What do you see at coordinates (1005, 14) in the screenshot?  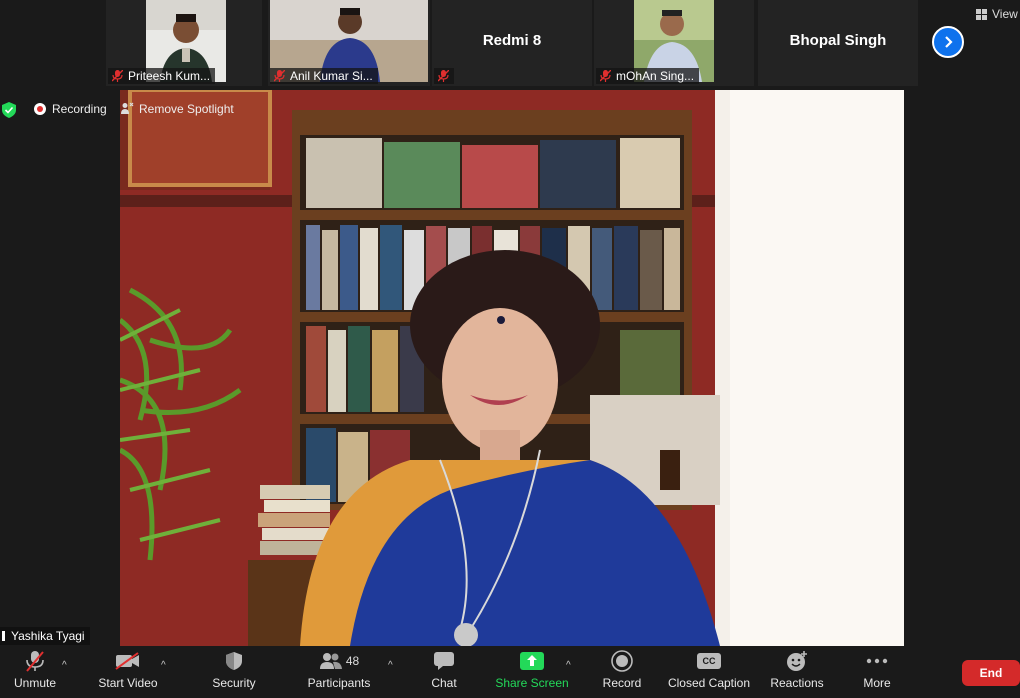 I see `view-label: View` at bounding box center [1005, 14].